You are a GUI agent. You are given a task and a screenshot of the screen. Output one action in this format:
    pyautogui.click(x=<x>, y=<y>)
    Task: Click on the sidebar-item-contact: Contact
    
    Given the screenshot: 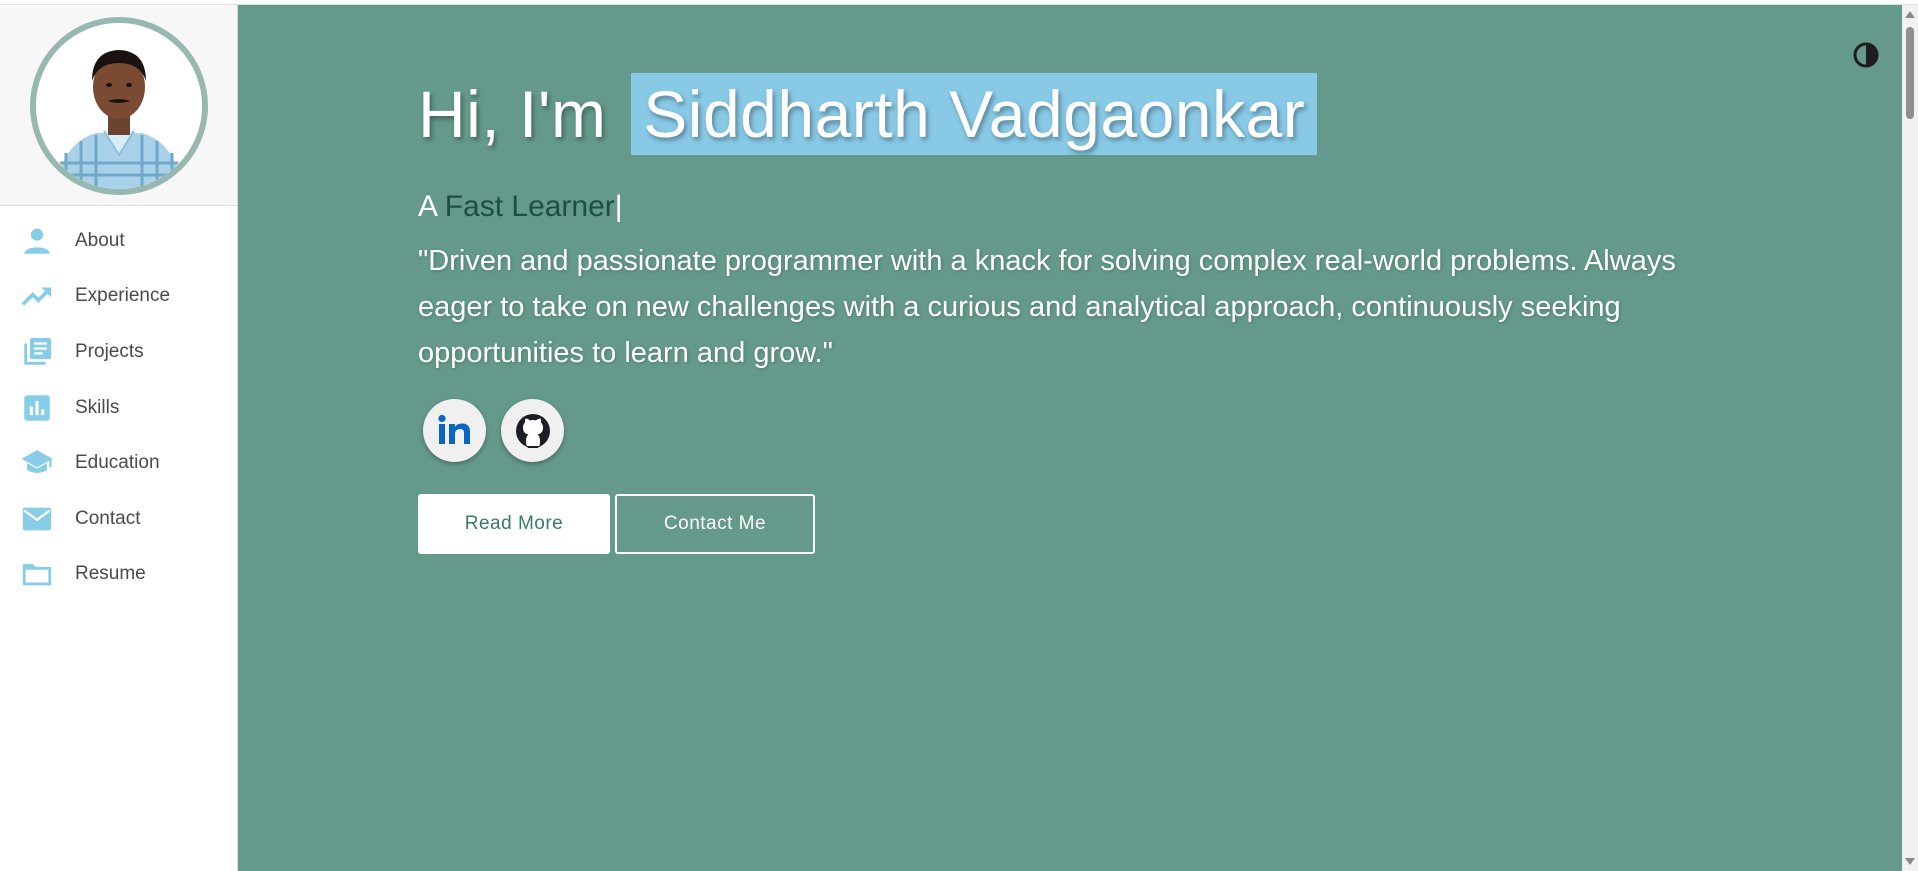 What is the action you would take?
    pyautogui.click(x=118, y=519)
    